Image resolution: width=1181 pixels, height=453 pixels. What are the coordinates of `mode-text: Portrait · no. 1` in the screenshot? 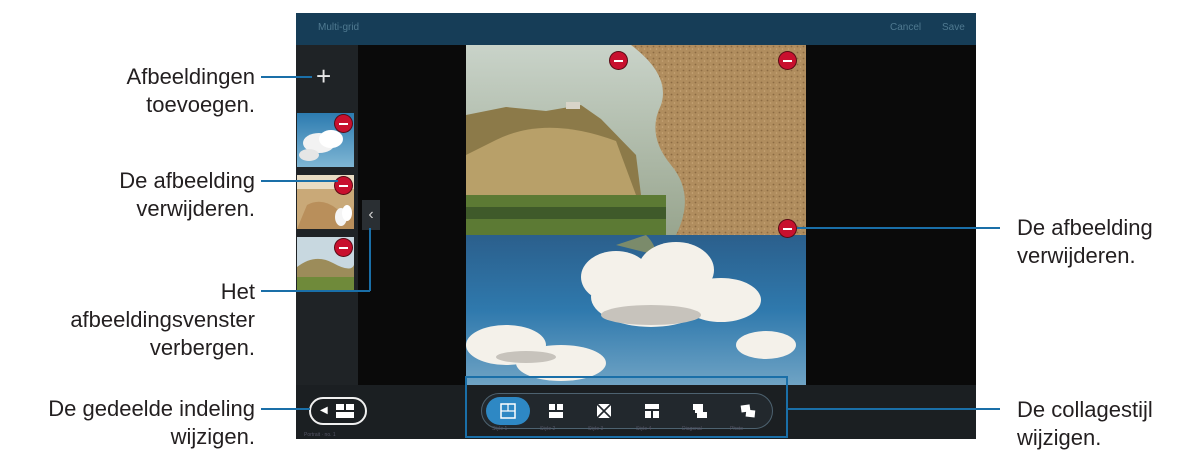 It's located at (320, 435).